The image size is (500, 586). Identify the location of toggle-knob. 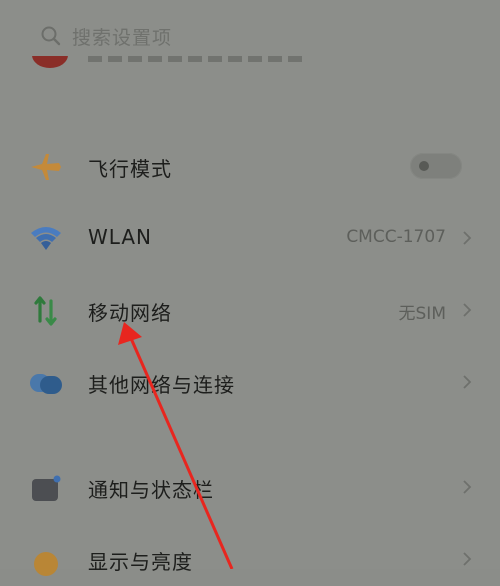
(424, 166).